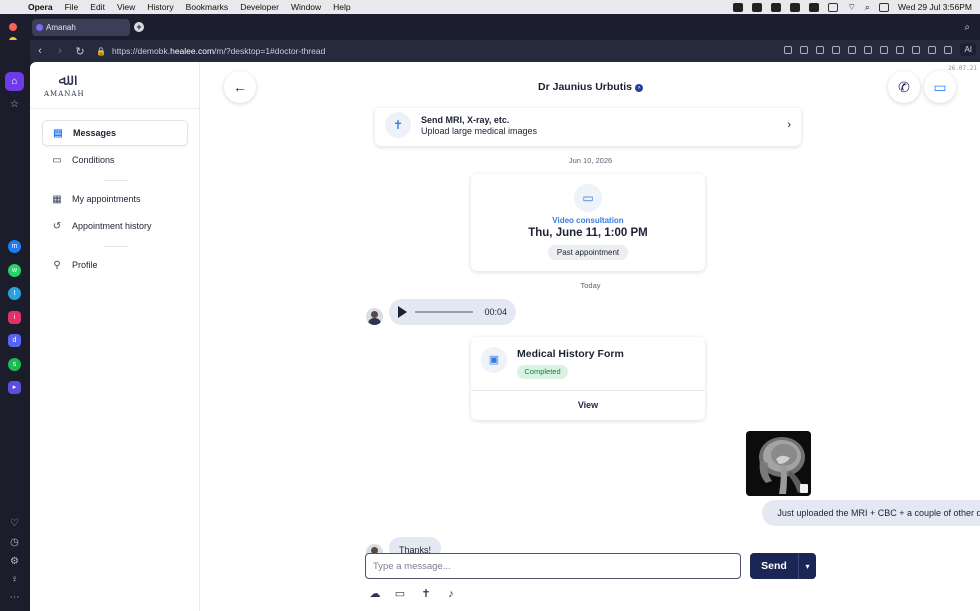 This screenshot has width=980, height=611. Describe the element at coordinates (444, 312) in the screenshot. I see `audio-progress-track` at that location.